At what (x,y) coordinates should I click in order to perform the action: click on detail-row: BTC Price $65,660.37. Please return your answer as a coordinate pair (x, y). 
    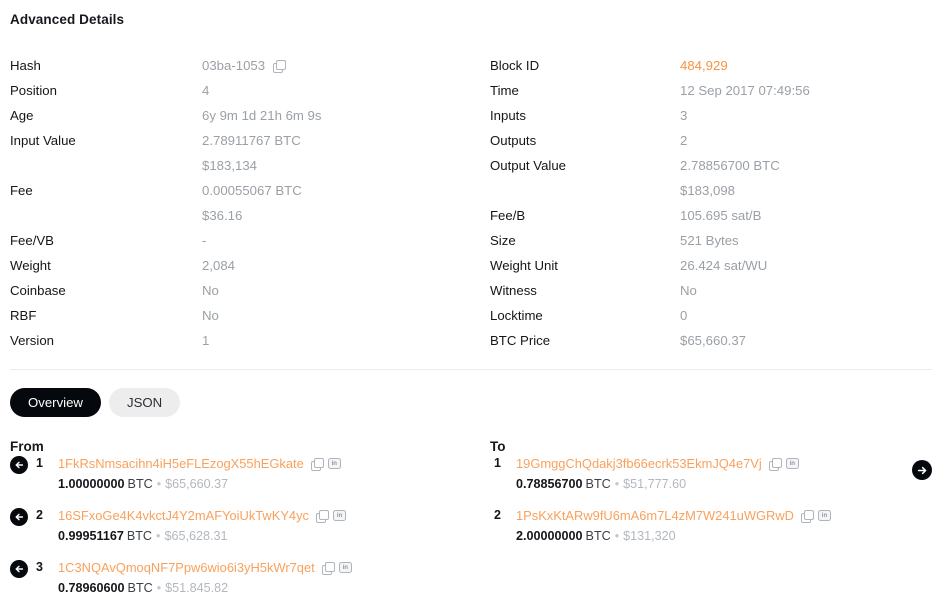
    Looking at the image, I should click on (711, 340).